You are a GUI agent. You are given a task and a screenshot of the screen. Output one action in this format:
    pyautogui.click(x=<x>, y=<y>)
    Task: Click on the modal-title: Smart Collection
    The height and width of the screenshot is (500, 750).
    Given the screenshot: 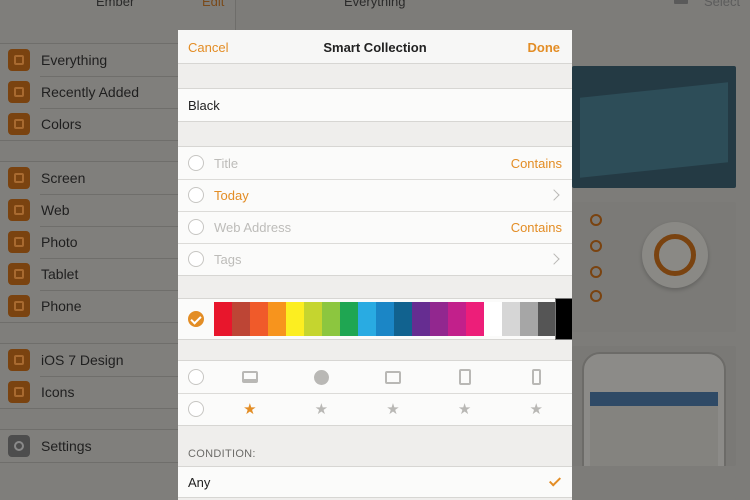 What is the action you would take?
    pyautogui.click(x=375, y=47)
    